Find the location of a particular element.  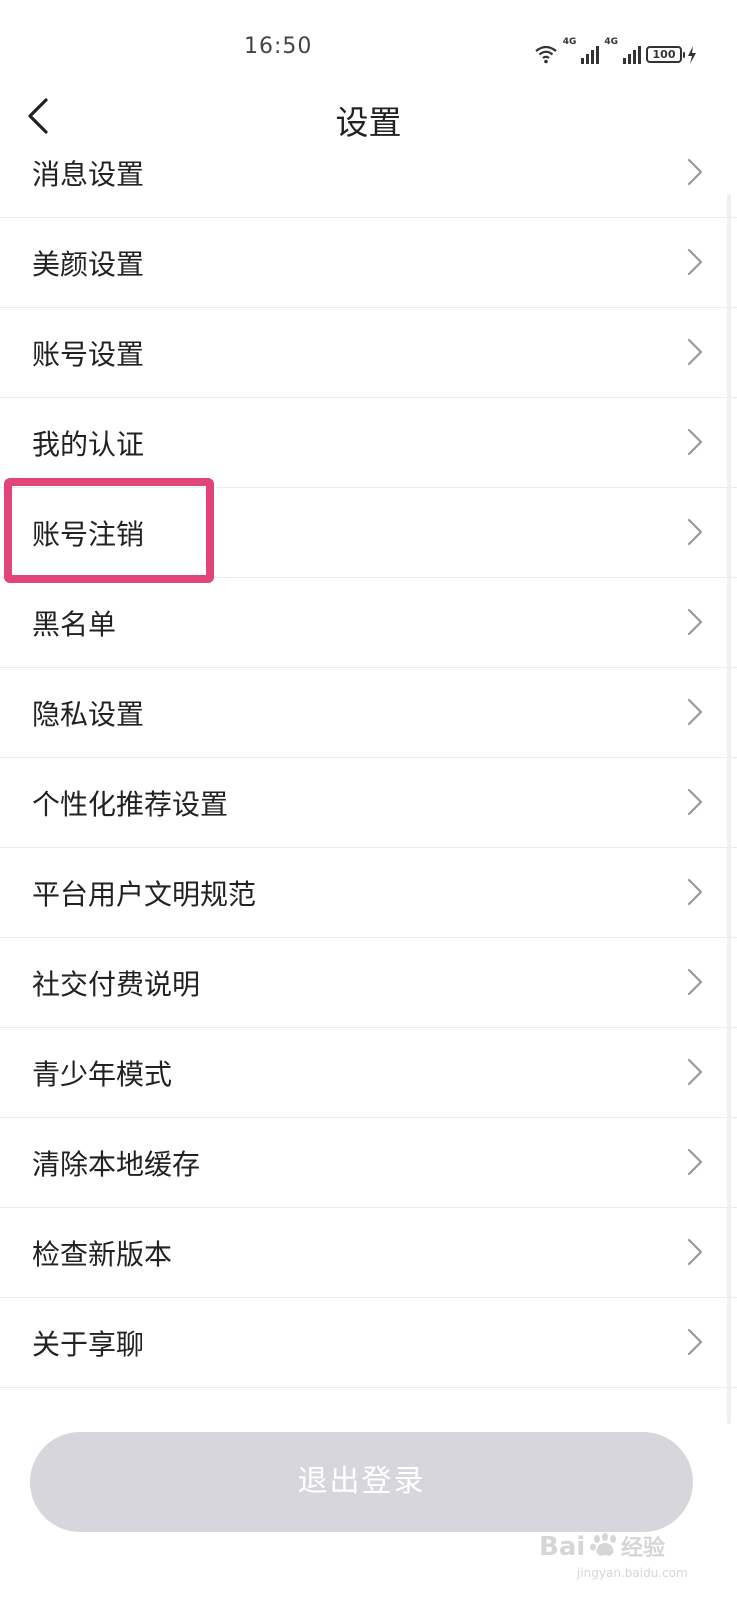

settings-item-message: 消息设置 is located at coordinates (368, 173).